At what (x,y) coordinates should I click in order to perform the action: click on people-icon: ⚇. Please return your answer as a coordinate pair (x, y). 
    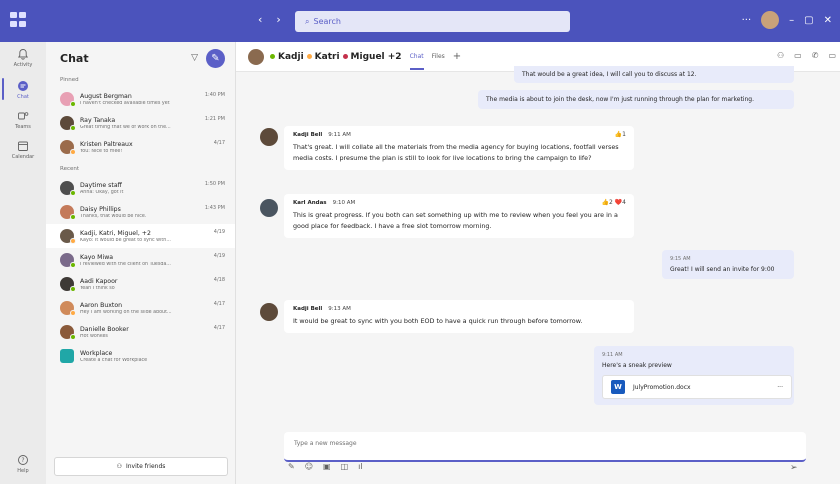
    Looking at the image, I should click on (780, 55).